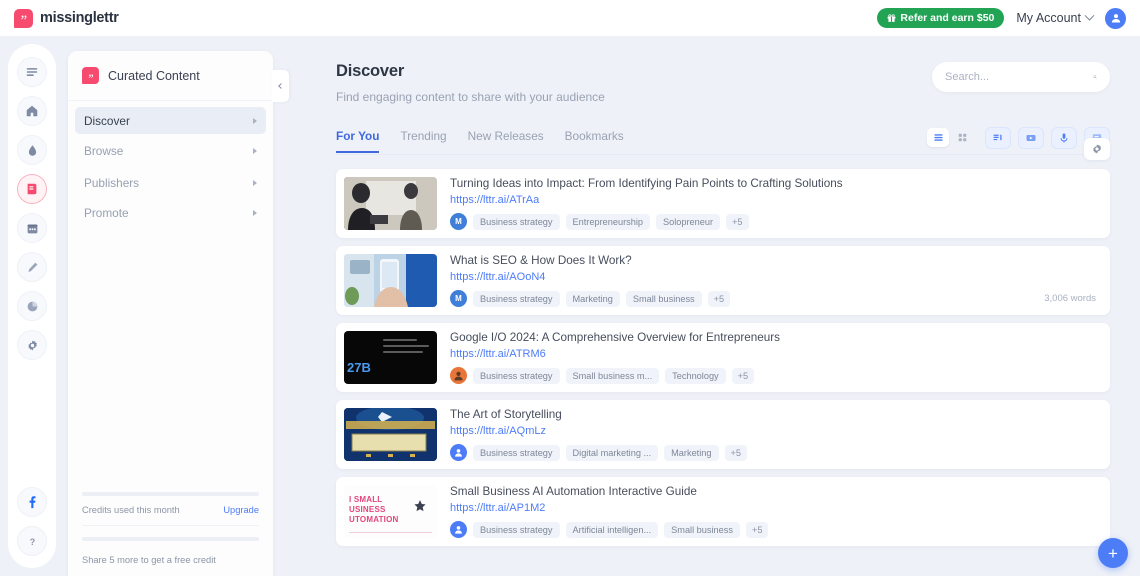 This screenshot has height=576, width=1140. I want to click on tag-pill: Technology, so click(695, 375).